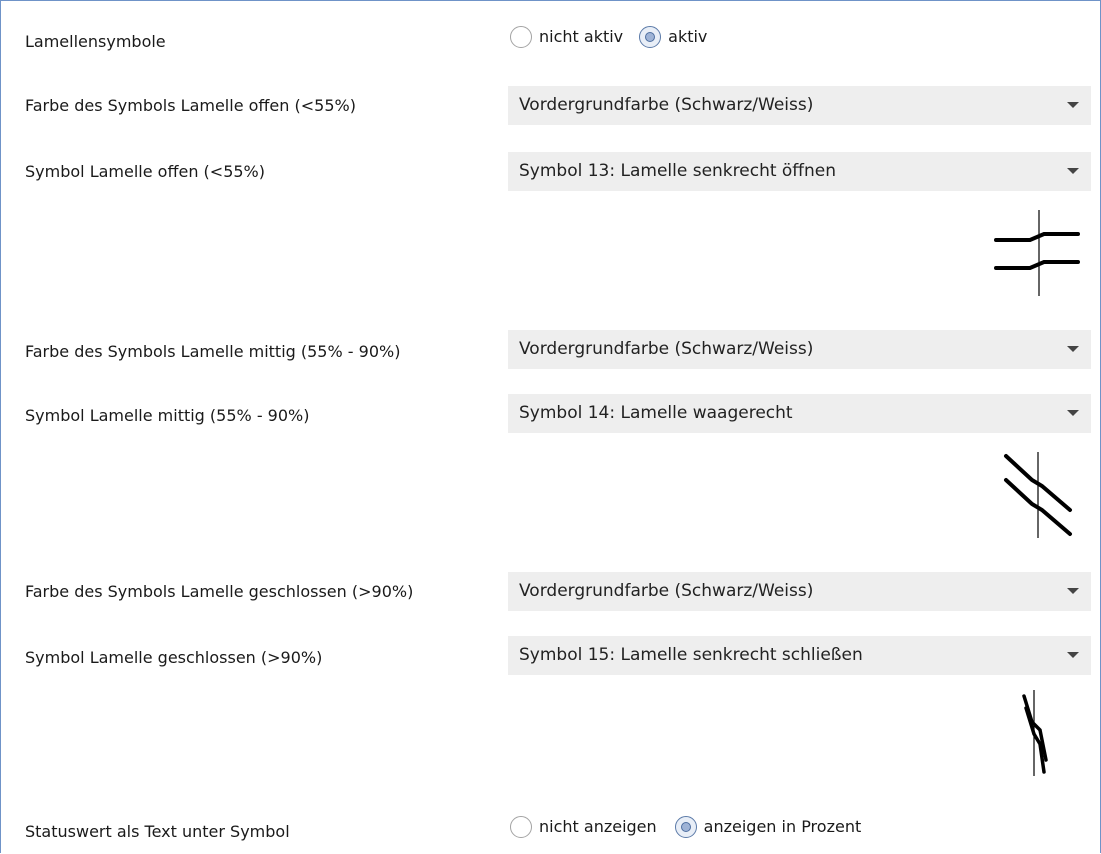 This screenshot has height=854, width=1101. I want to click on geschlossen-color-select-value: Vordergrundfarbe (Schwarz/Weiss), so click(666, 591).